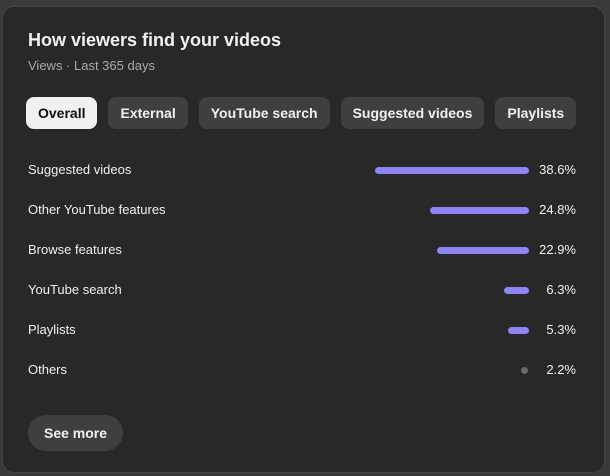  What do you see at coordinates (524, 370) in the screenshot?
I see `source-dot` at bounding box center [524, 370].